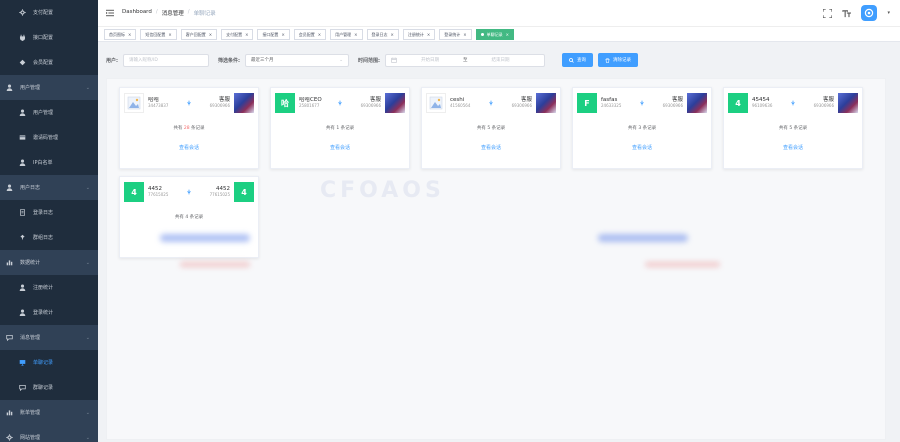 The height and width of the screenshot is (442, 900). Describe the element at coordinates (199, 34) in the screenshot. I see `tag-2: 客户回配置 ×` at that location.